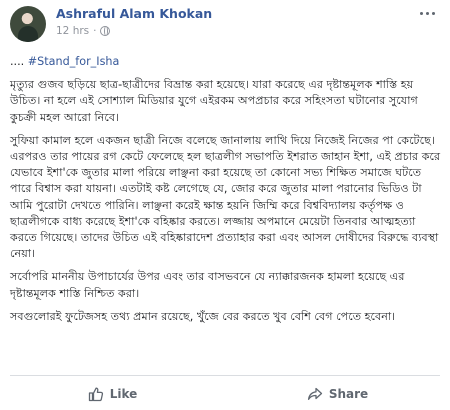  Describe the element at coordinates (123, 393) in the screenshot. I see `like-label: Like` at that location.